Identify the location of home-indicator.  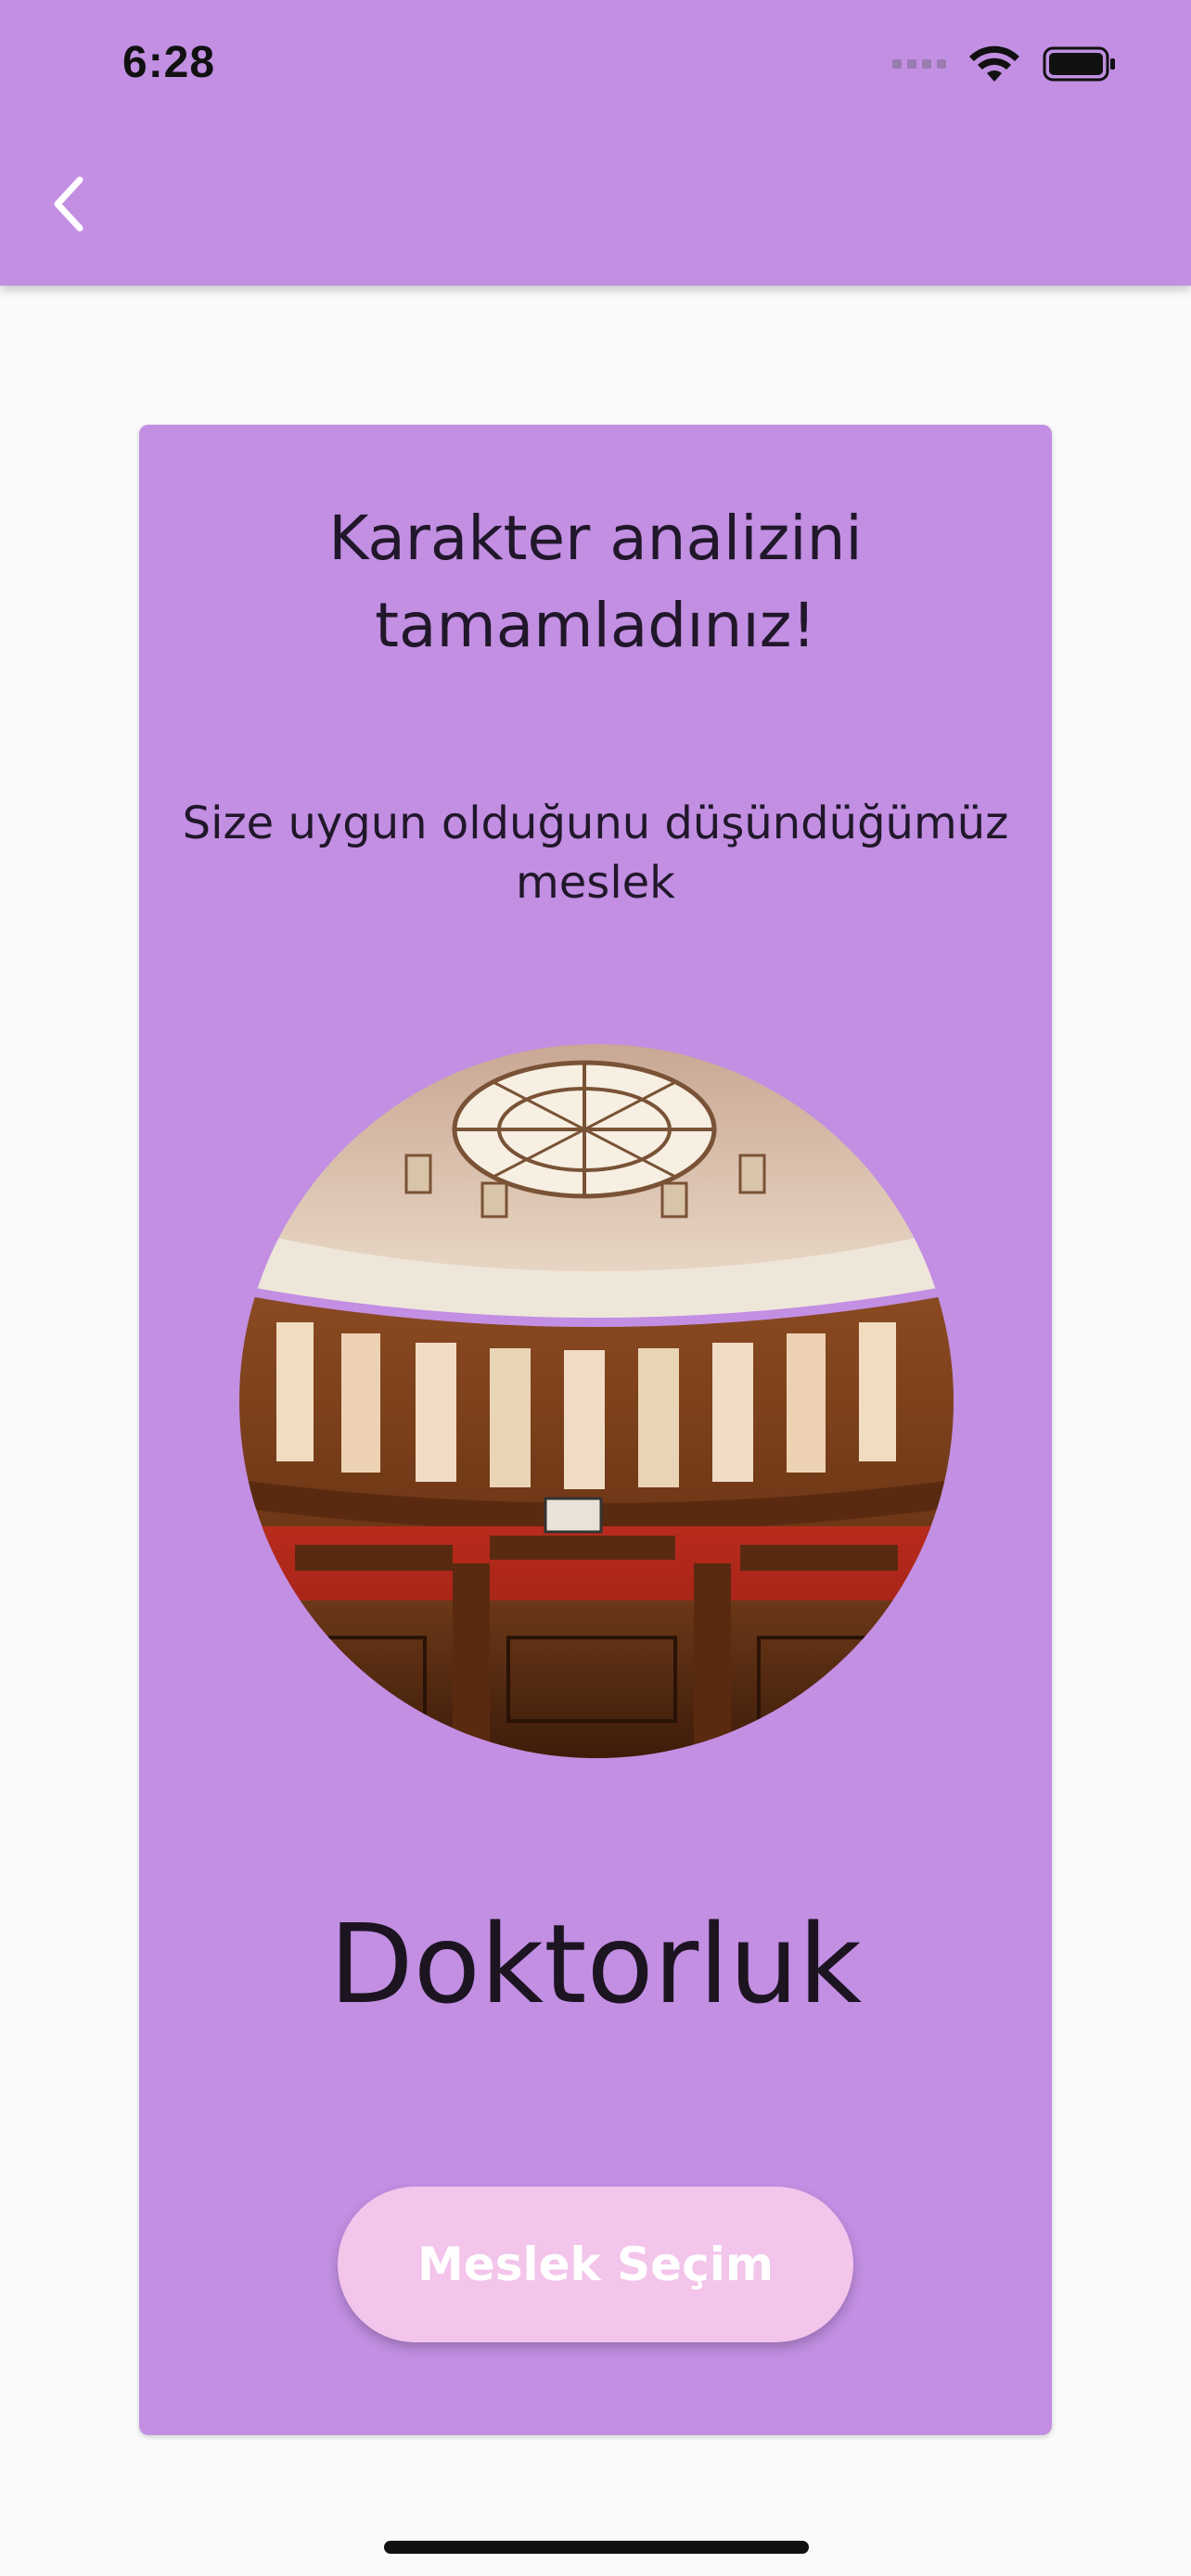
(597, 2547).